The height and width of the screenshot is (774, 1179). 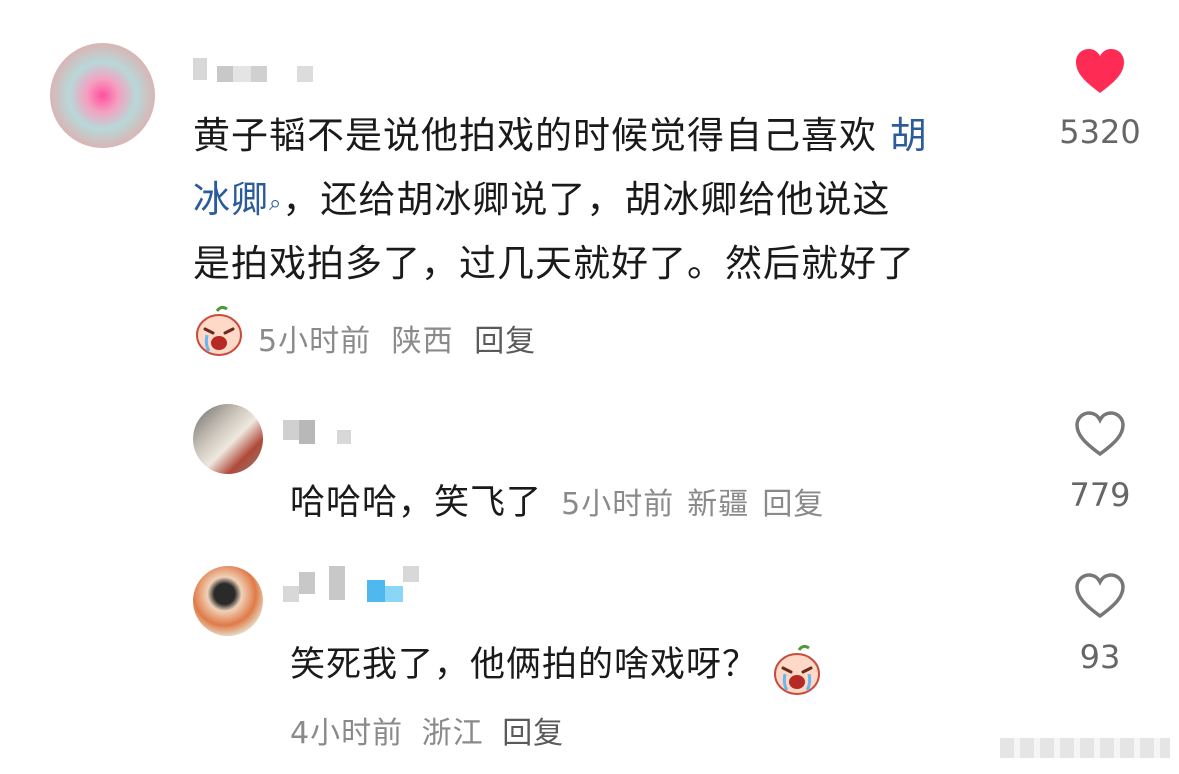 What do you see at coordinates (1100, 132) in the screenshot?
I see `like-count: 5320` at bounding box center [1100, 132].